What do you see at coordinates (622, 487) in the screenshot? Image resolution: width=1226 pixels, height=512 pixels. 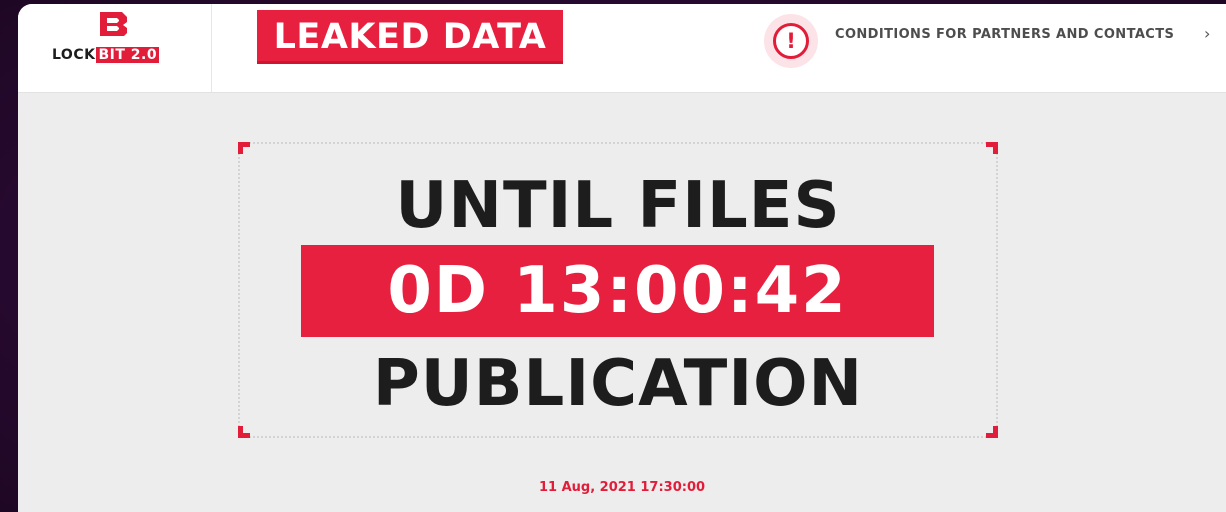 I see `publication-date: 11 Aug, 2021 17:30:00` at bounding box center [622, 487].